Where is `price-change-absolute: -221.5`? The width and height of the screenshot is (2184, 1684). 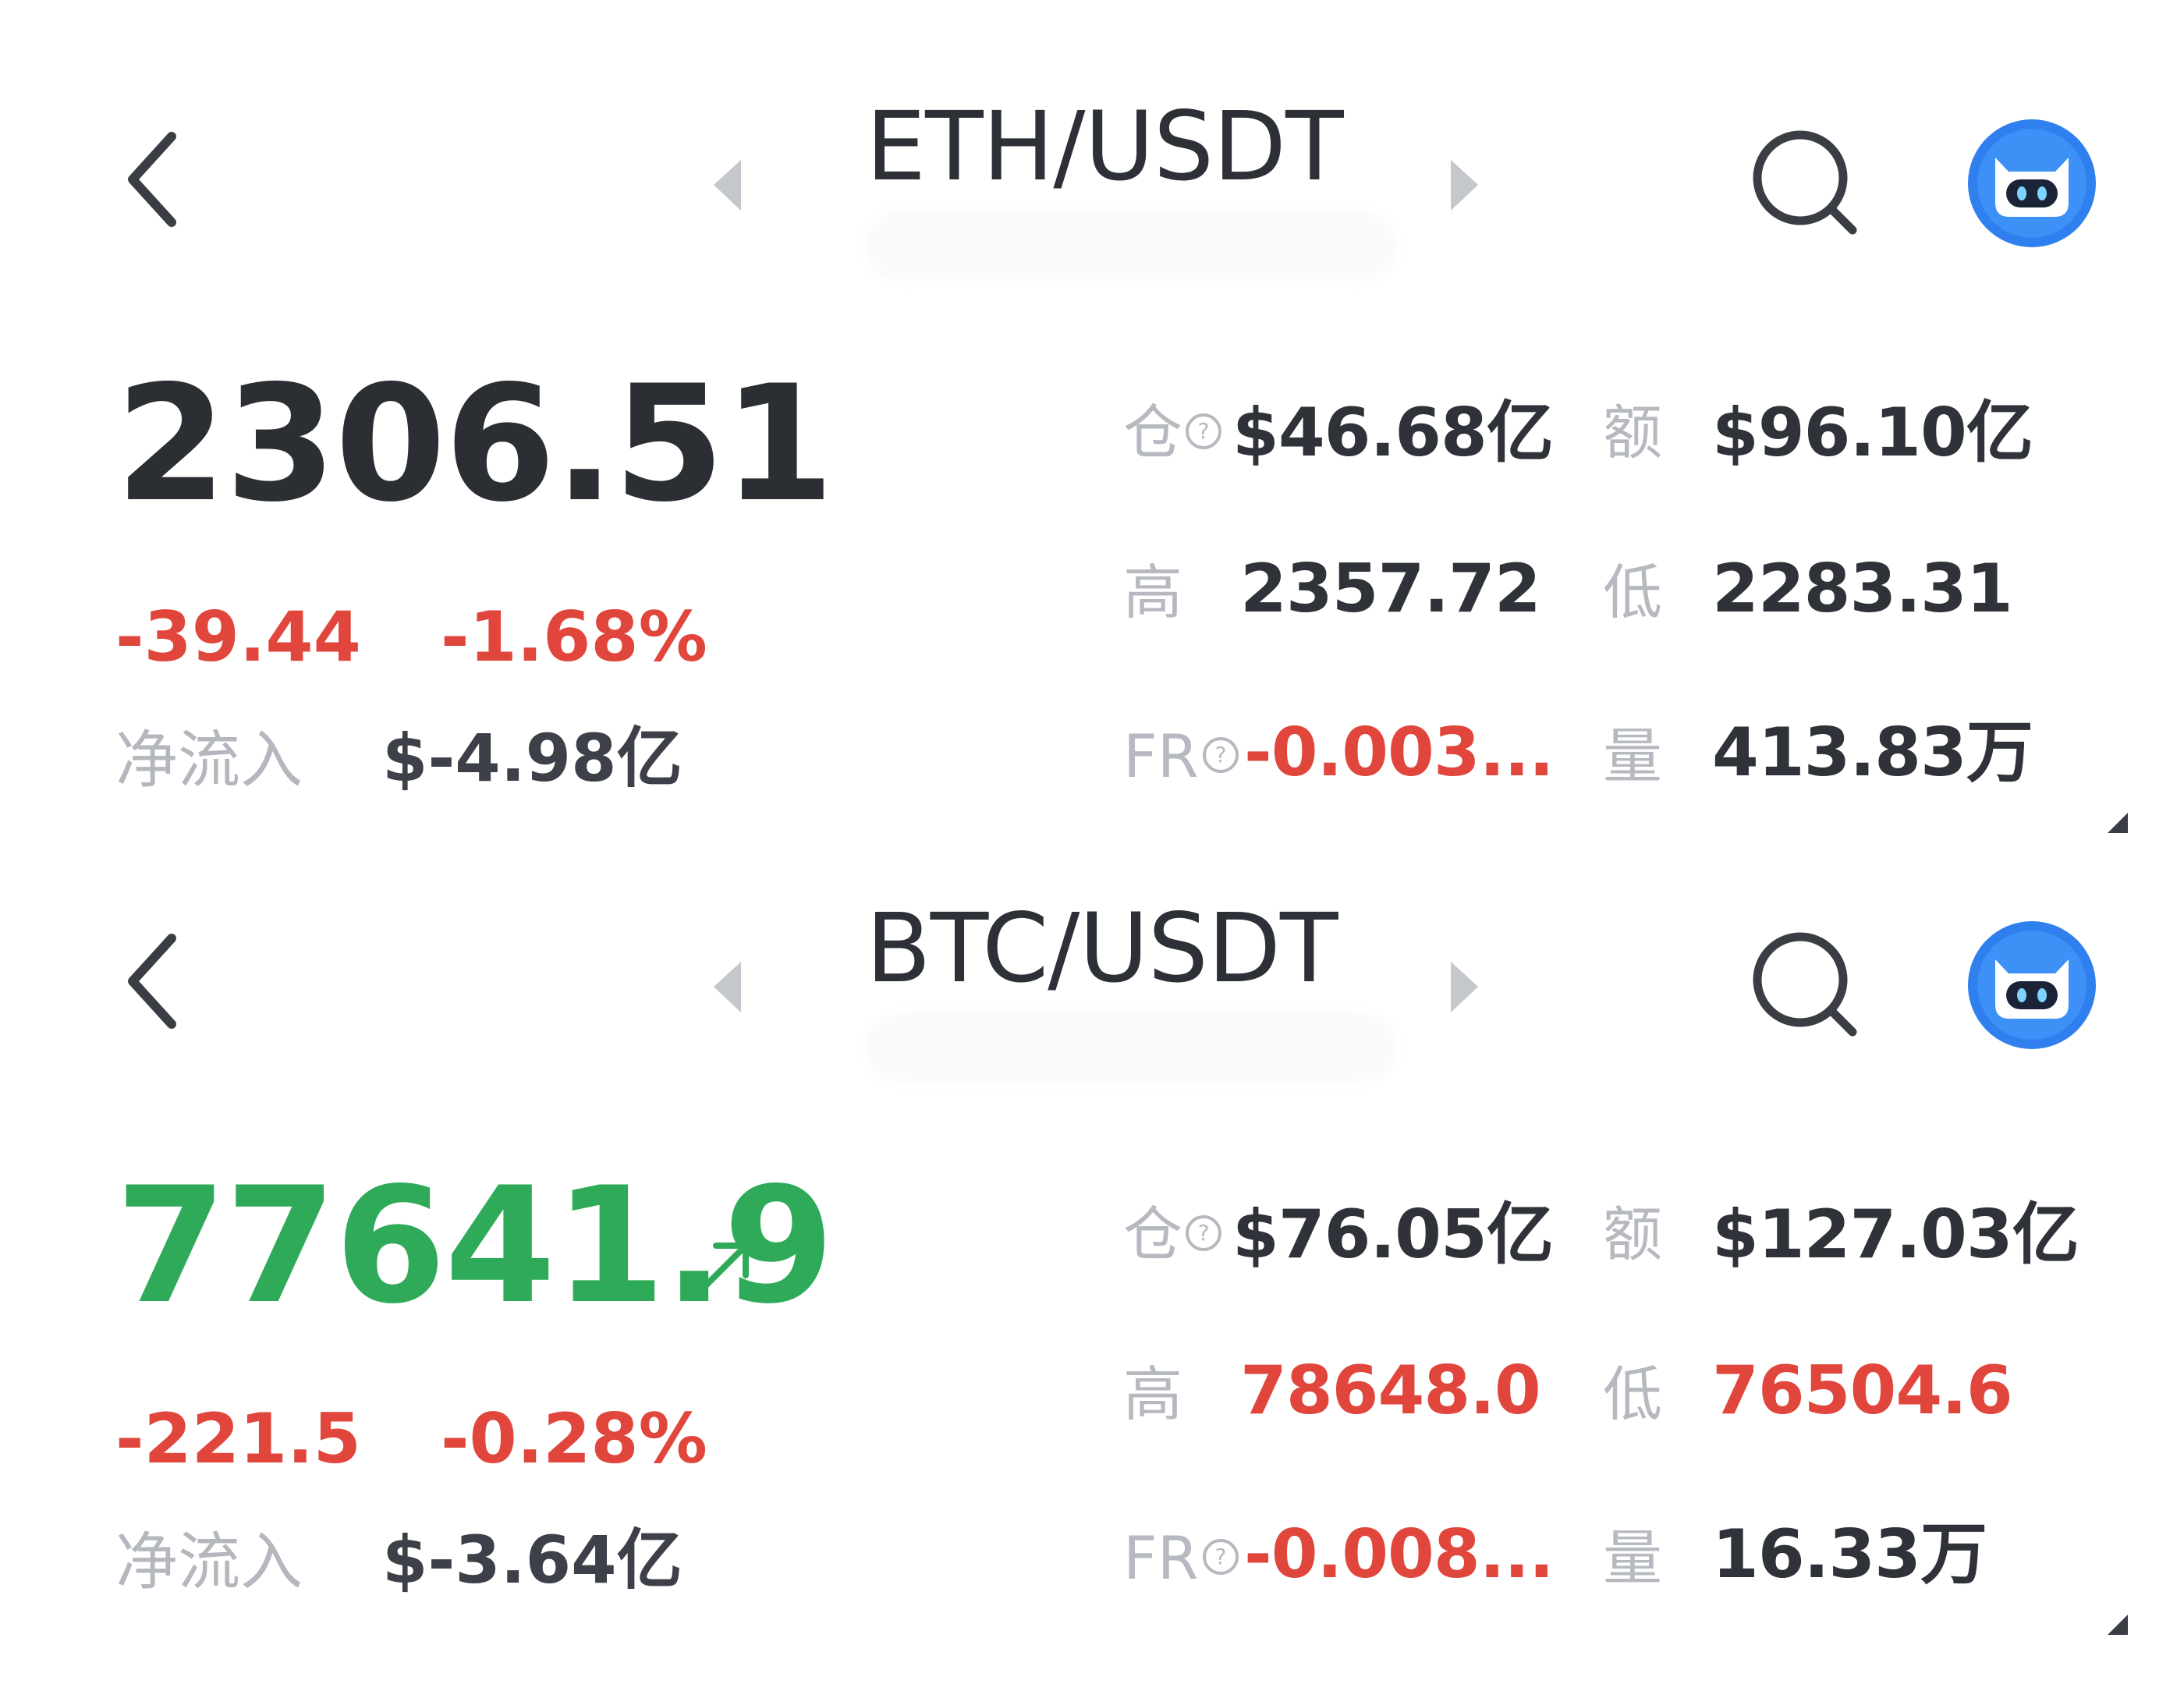 price-change-absolute: -221.5 is located at coordinates (238, 1439).